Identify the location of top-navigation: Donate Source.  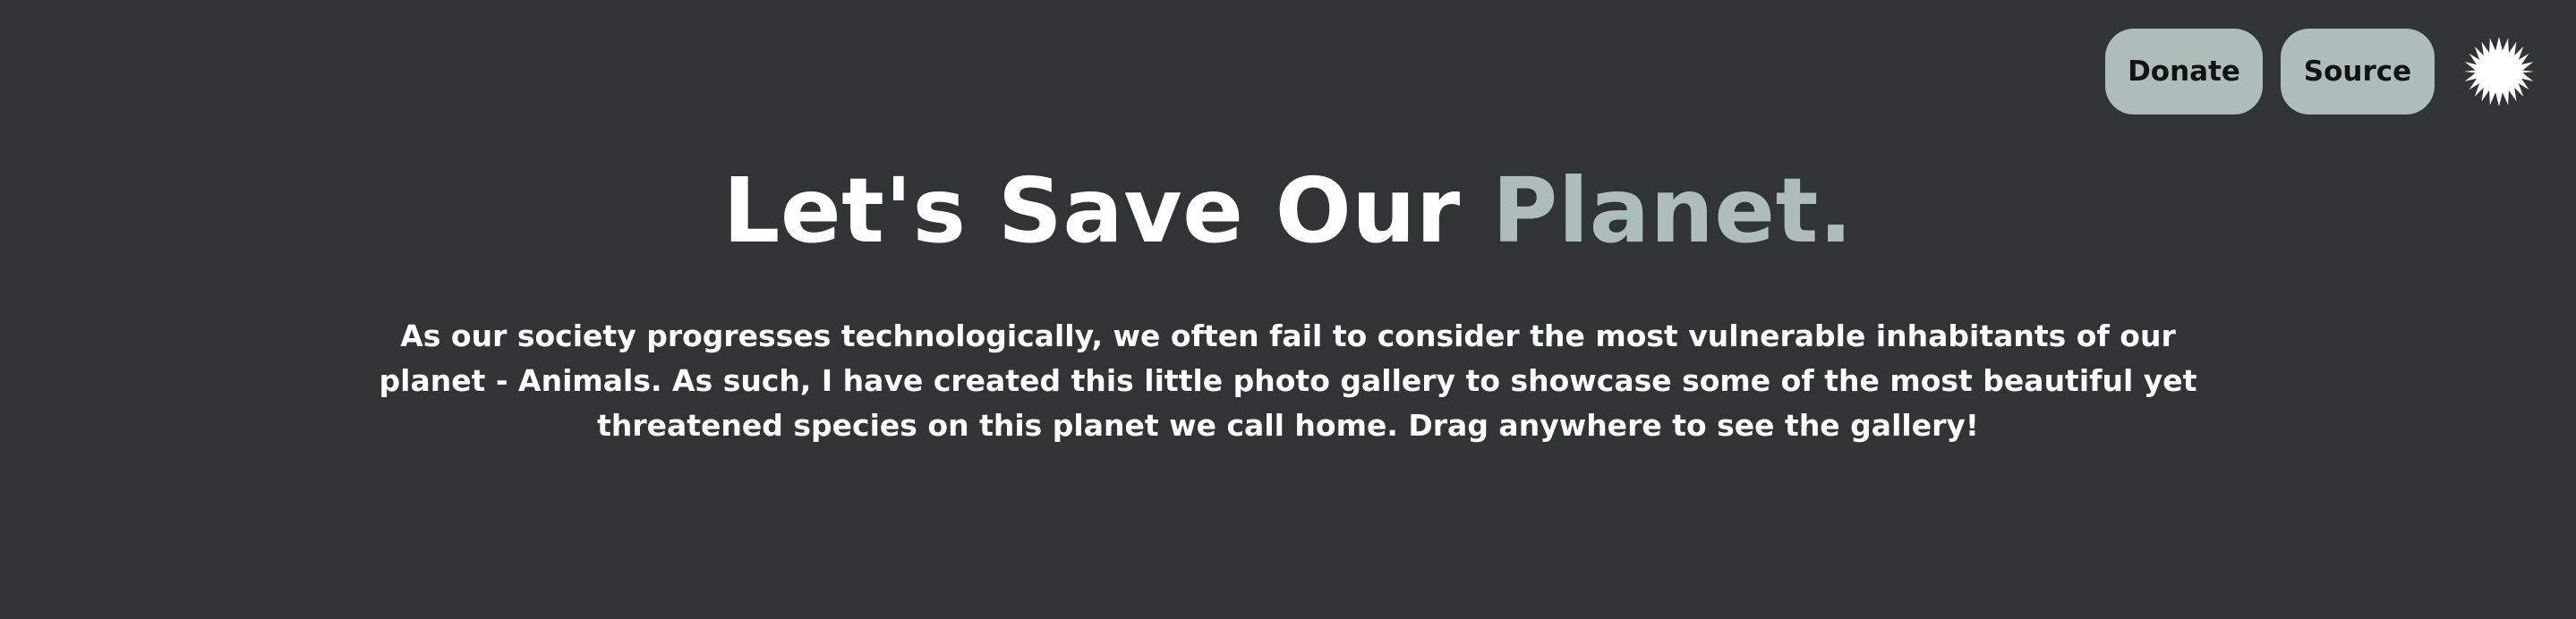
(2321, 71).